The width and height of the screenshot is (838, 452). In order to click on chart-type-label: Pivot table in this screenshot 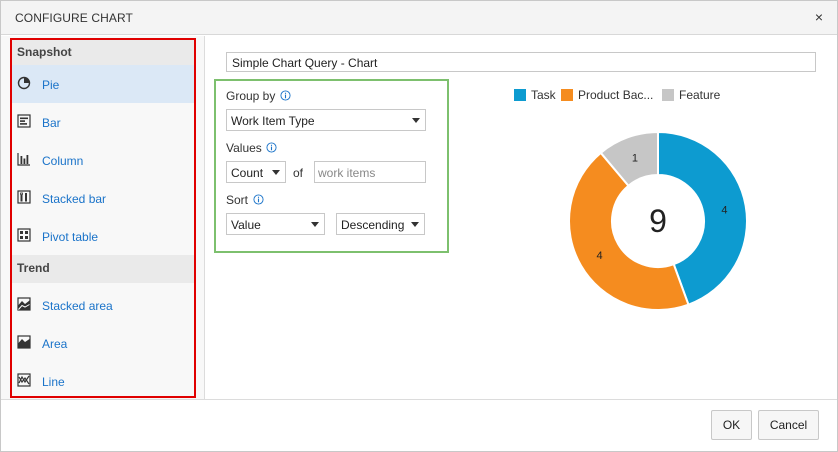, I will do `click(70, 237)`.